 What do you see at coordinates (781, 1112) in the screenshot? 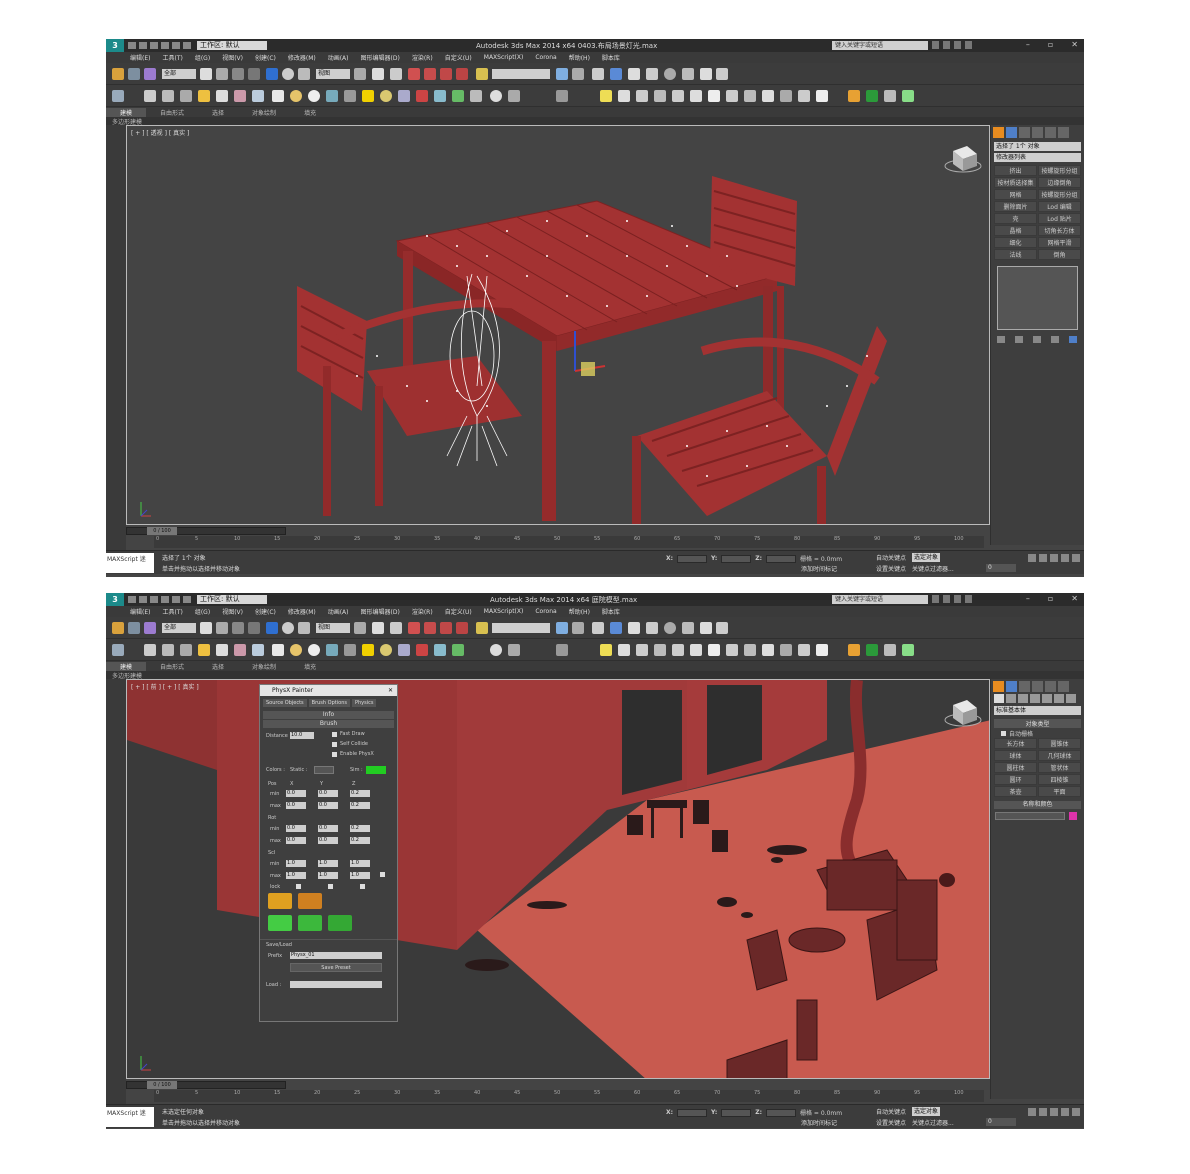
I see `z-coord-field` at bounding box center [781, 1112].